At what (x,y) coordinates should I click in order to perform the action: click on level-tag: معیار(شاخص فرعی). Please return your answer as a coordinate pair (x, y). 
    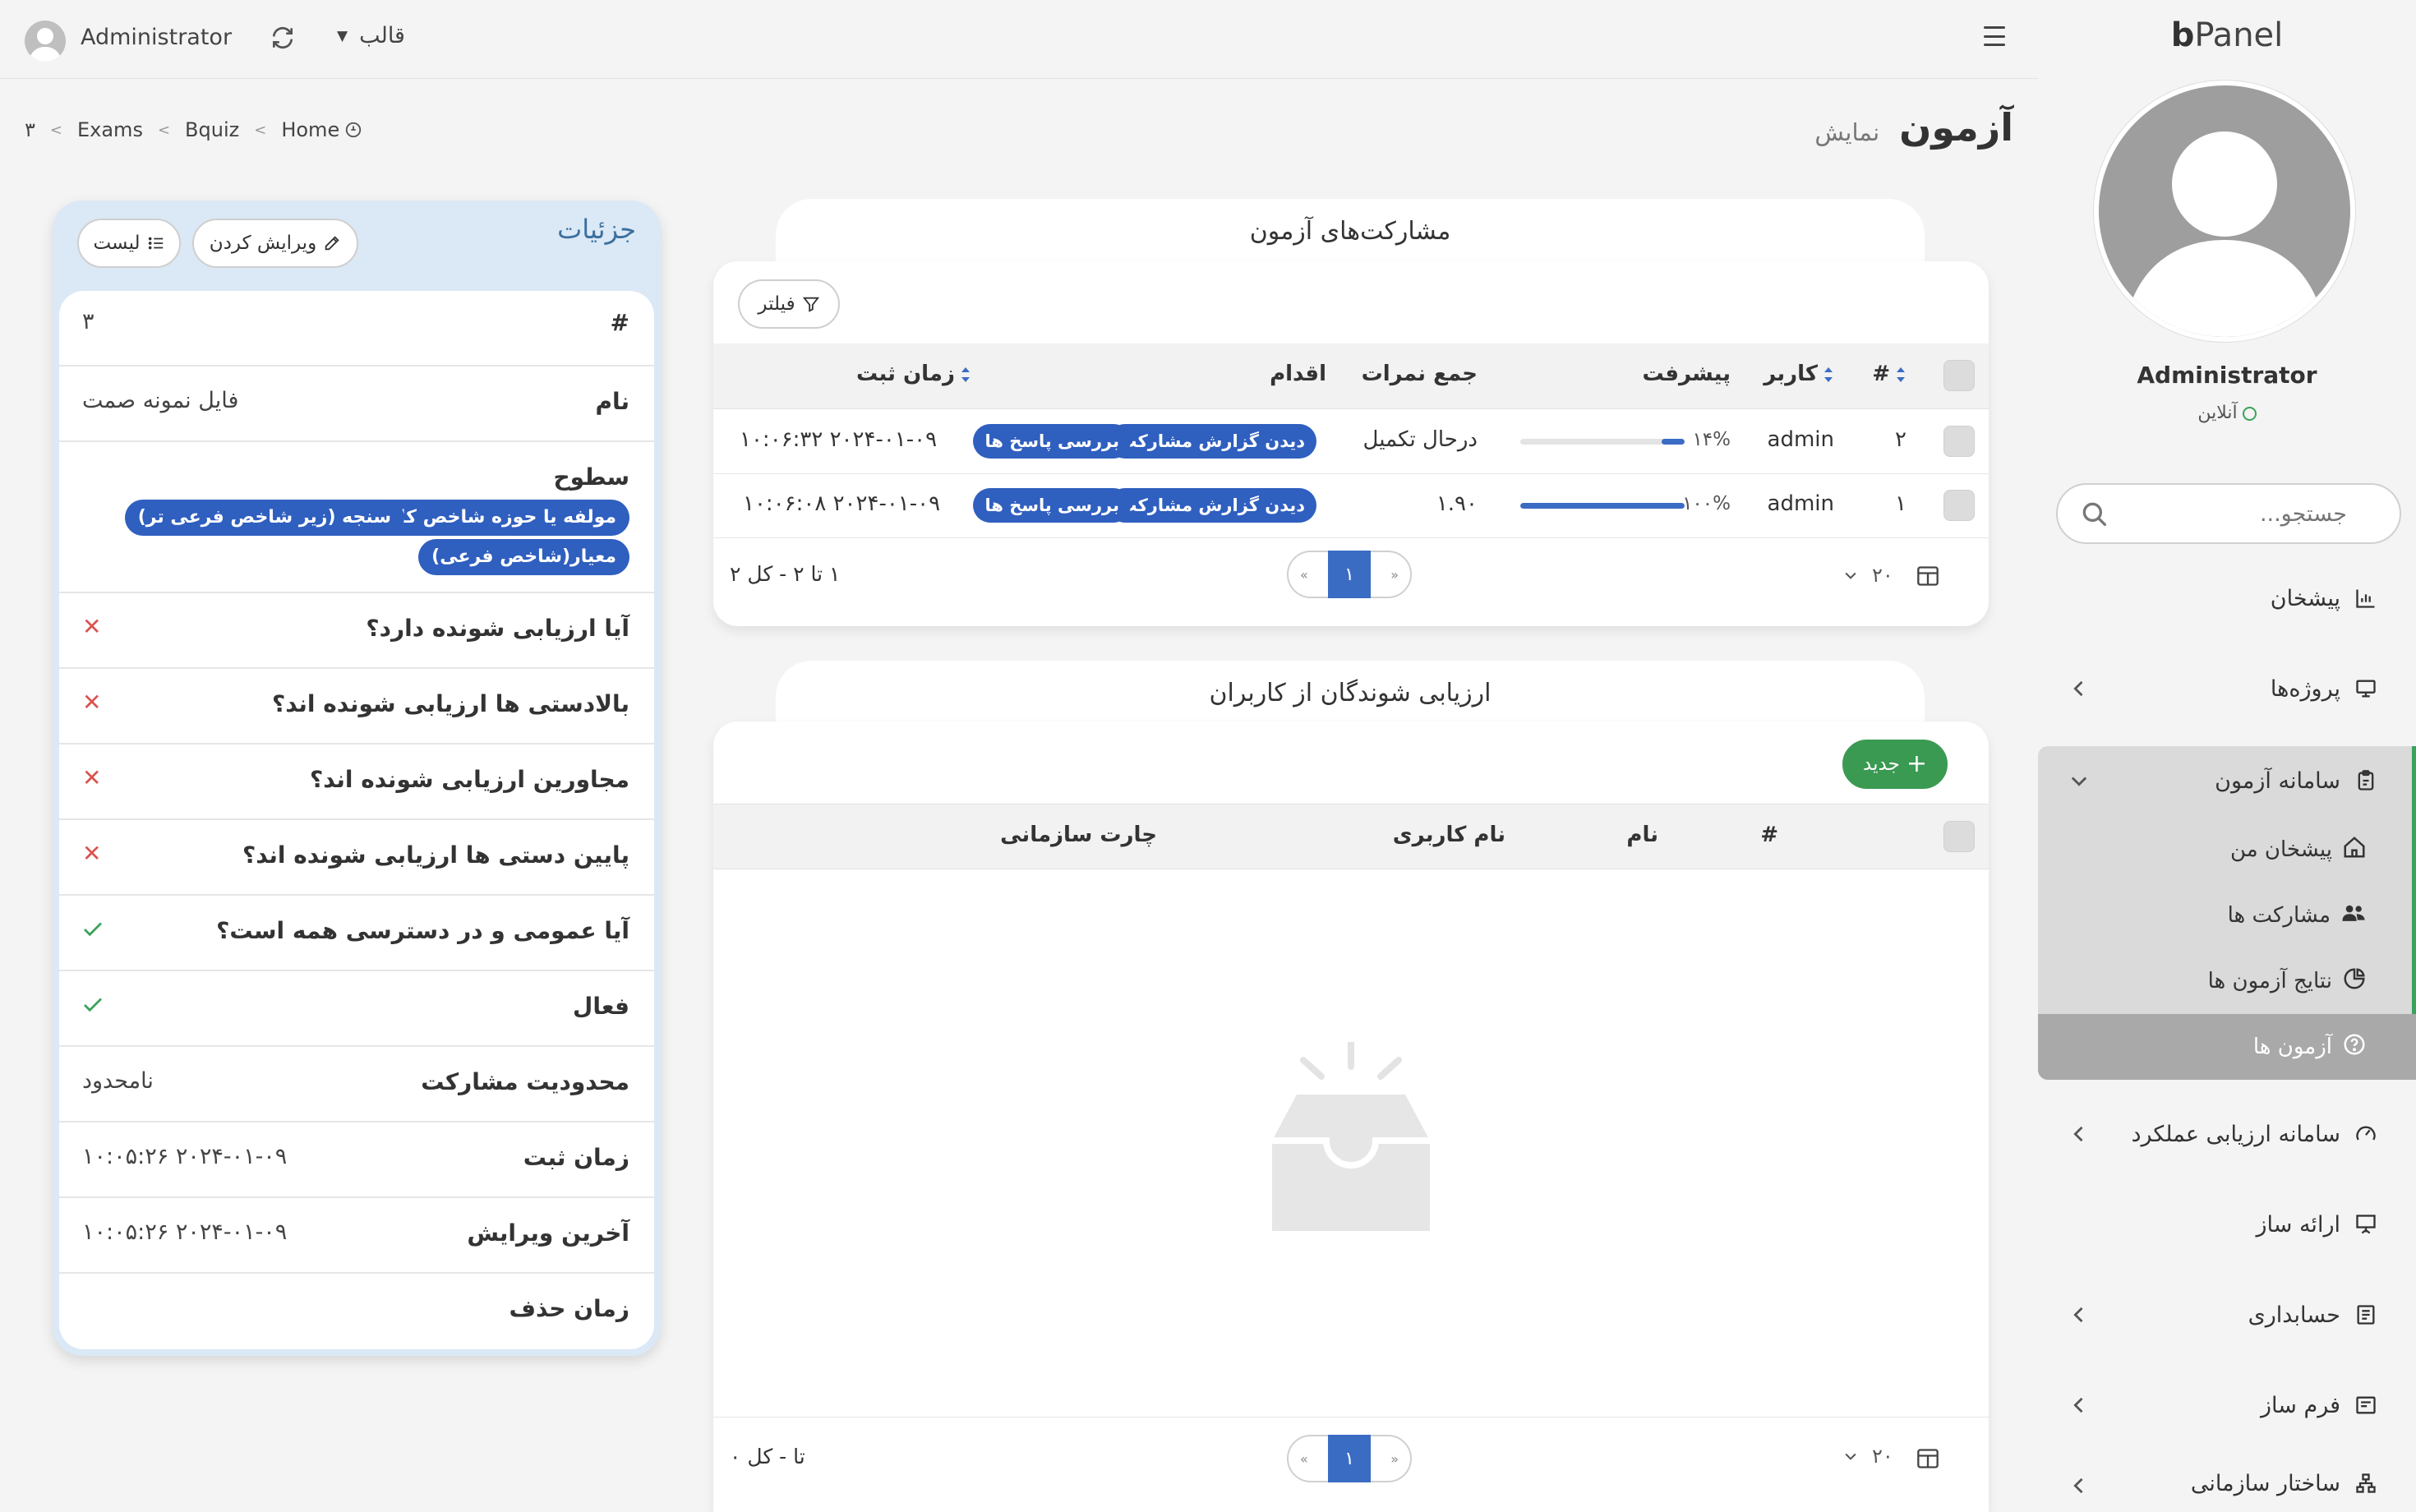
    Looking at the image, I should click on (524, 557).